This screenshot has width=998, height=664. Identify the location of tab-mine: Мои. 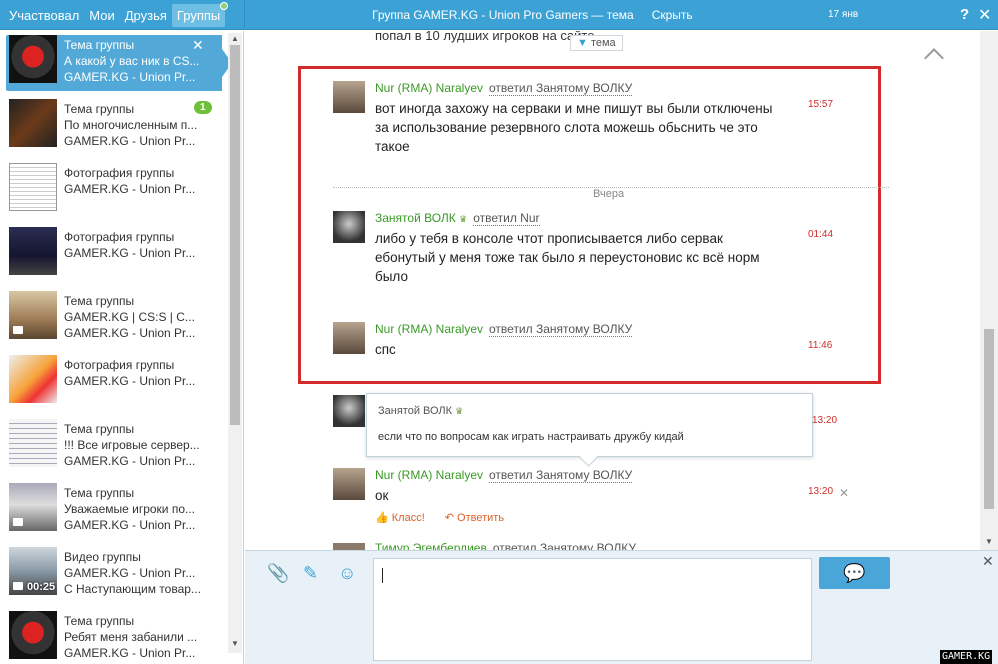
(101, 15).